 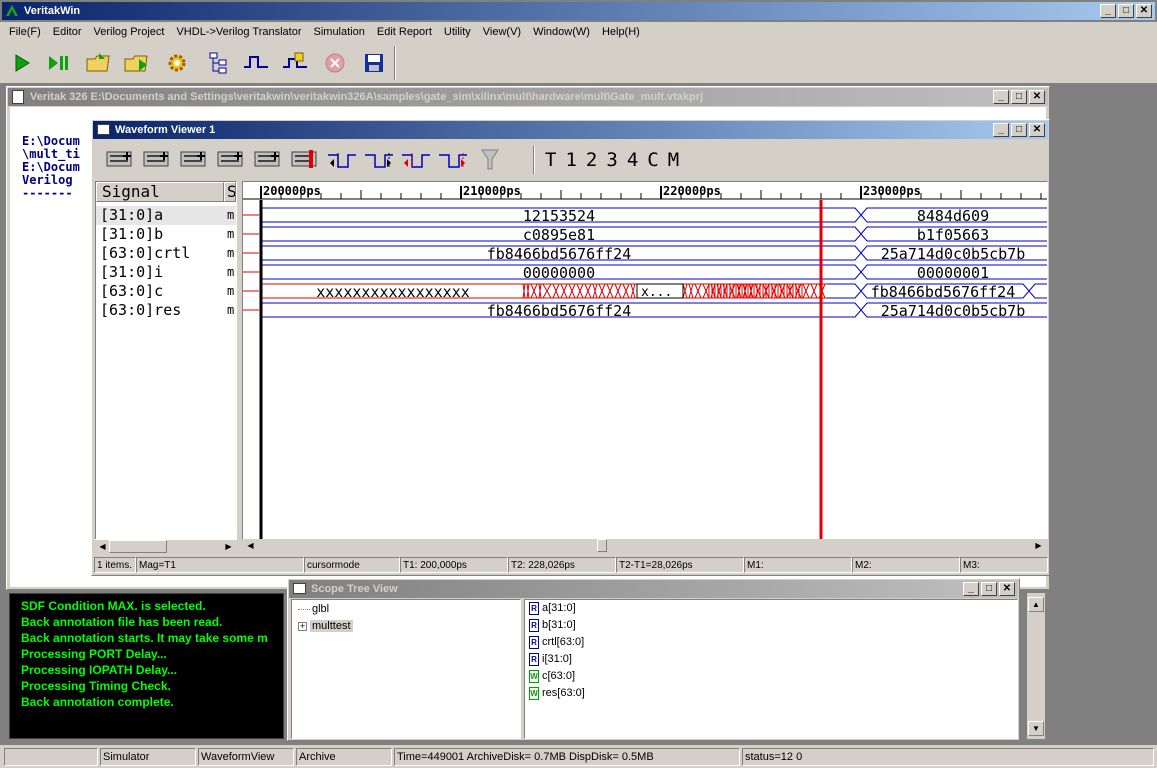 I want to click on scroll-left-arrow: ◀, so click(x=102, y=546).